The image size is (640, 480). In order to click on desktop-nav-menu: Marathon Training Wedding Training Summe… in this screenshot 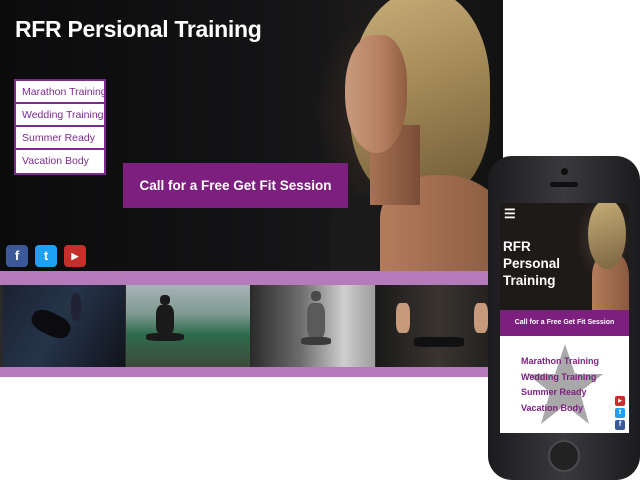, I will do `click(60, 127)`.